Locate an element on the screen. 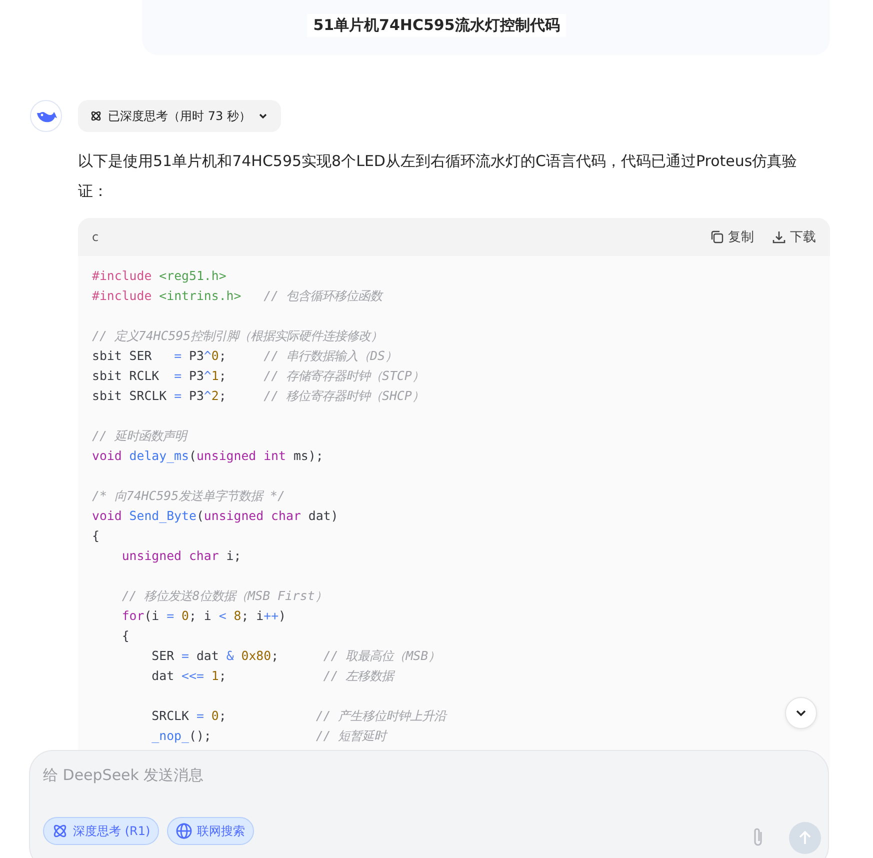 The height and width of the screenshot is (858, 873). code-line: #include <reg51.h> is located at coordinates (159, 276).